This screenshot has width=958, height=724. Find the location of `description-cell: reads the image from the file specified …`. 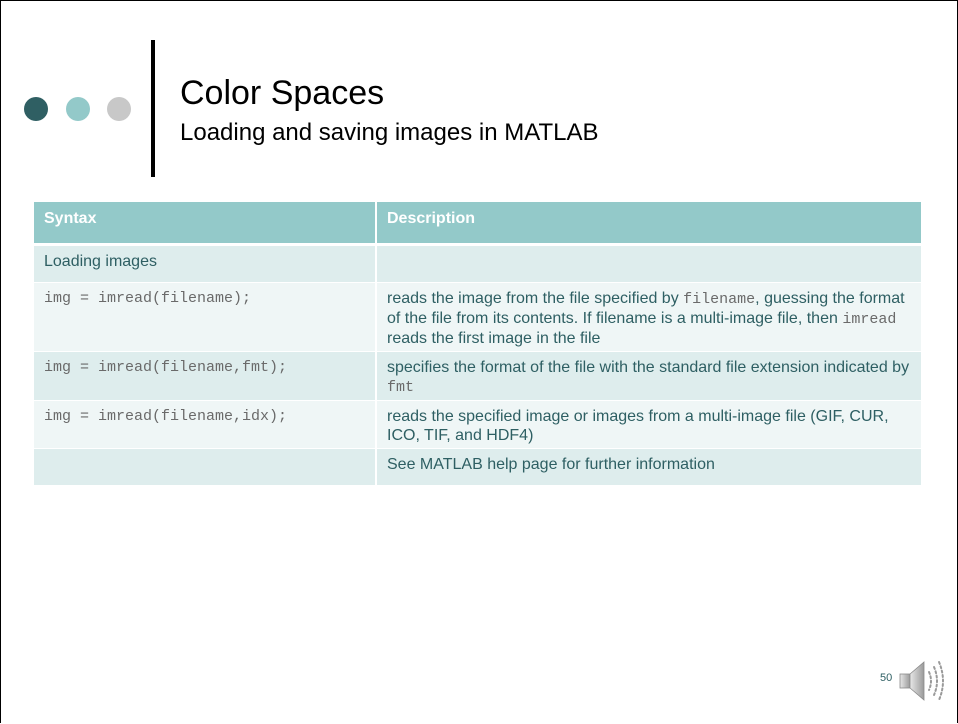

description-cell: reads the image from the file specified … is located at coordinates (648, 317).